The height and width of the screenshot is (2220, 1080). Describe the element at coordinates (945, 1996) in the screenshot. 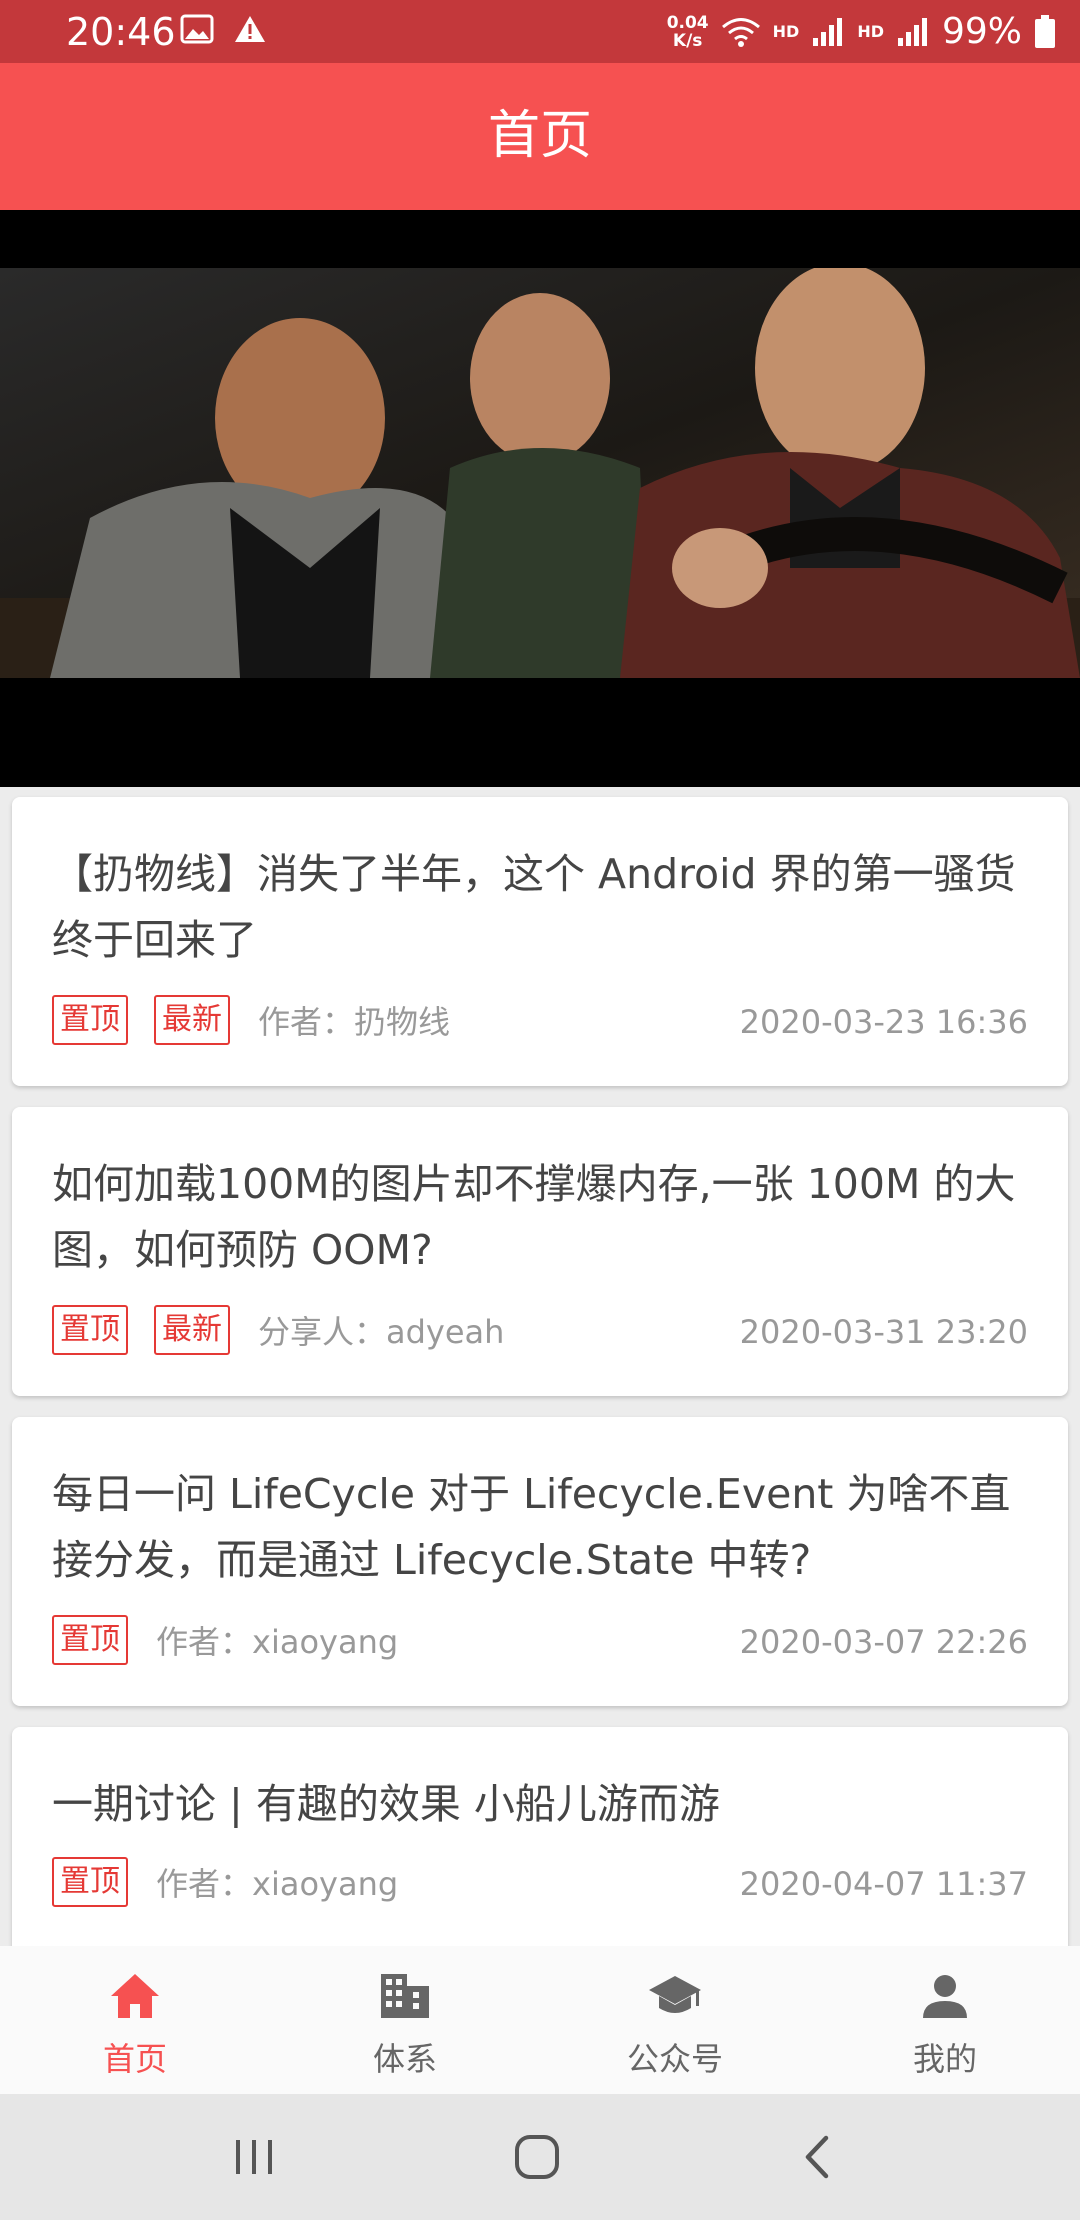

I see `person-icon` at that location.